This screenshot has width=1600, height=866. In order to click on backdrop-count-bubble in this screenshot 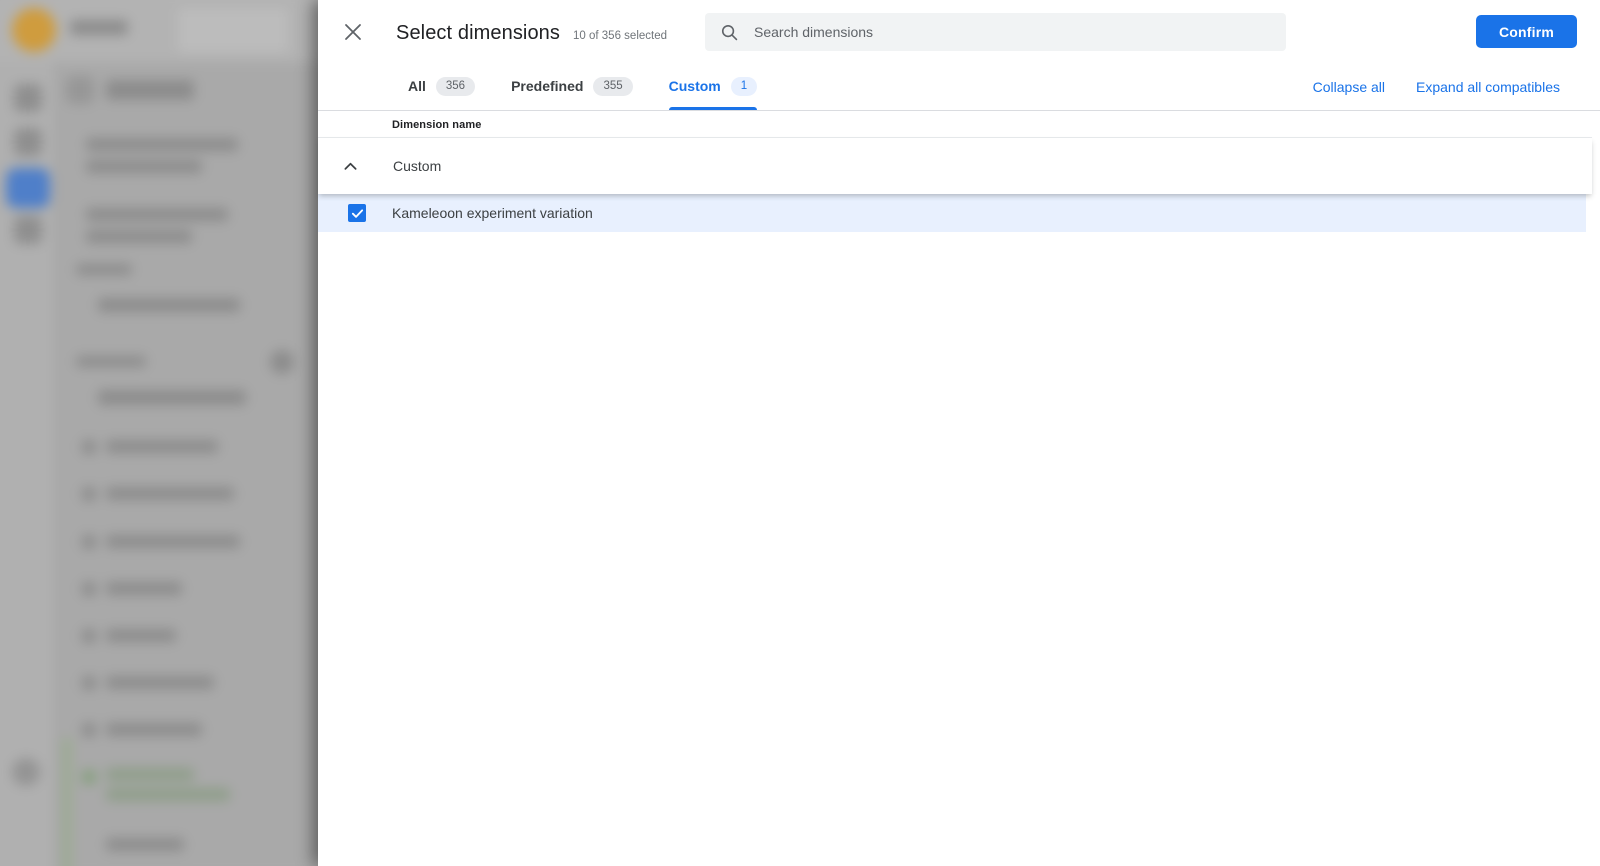, I will do `click(282, 362)`.